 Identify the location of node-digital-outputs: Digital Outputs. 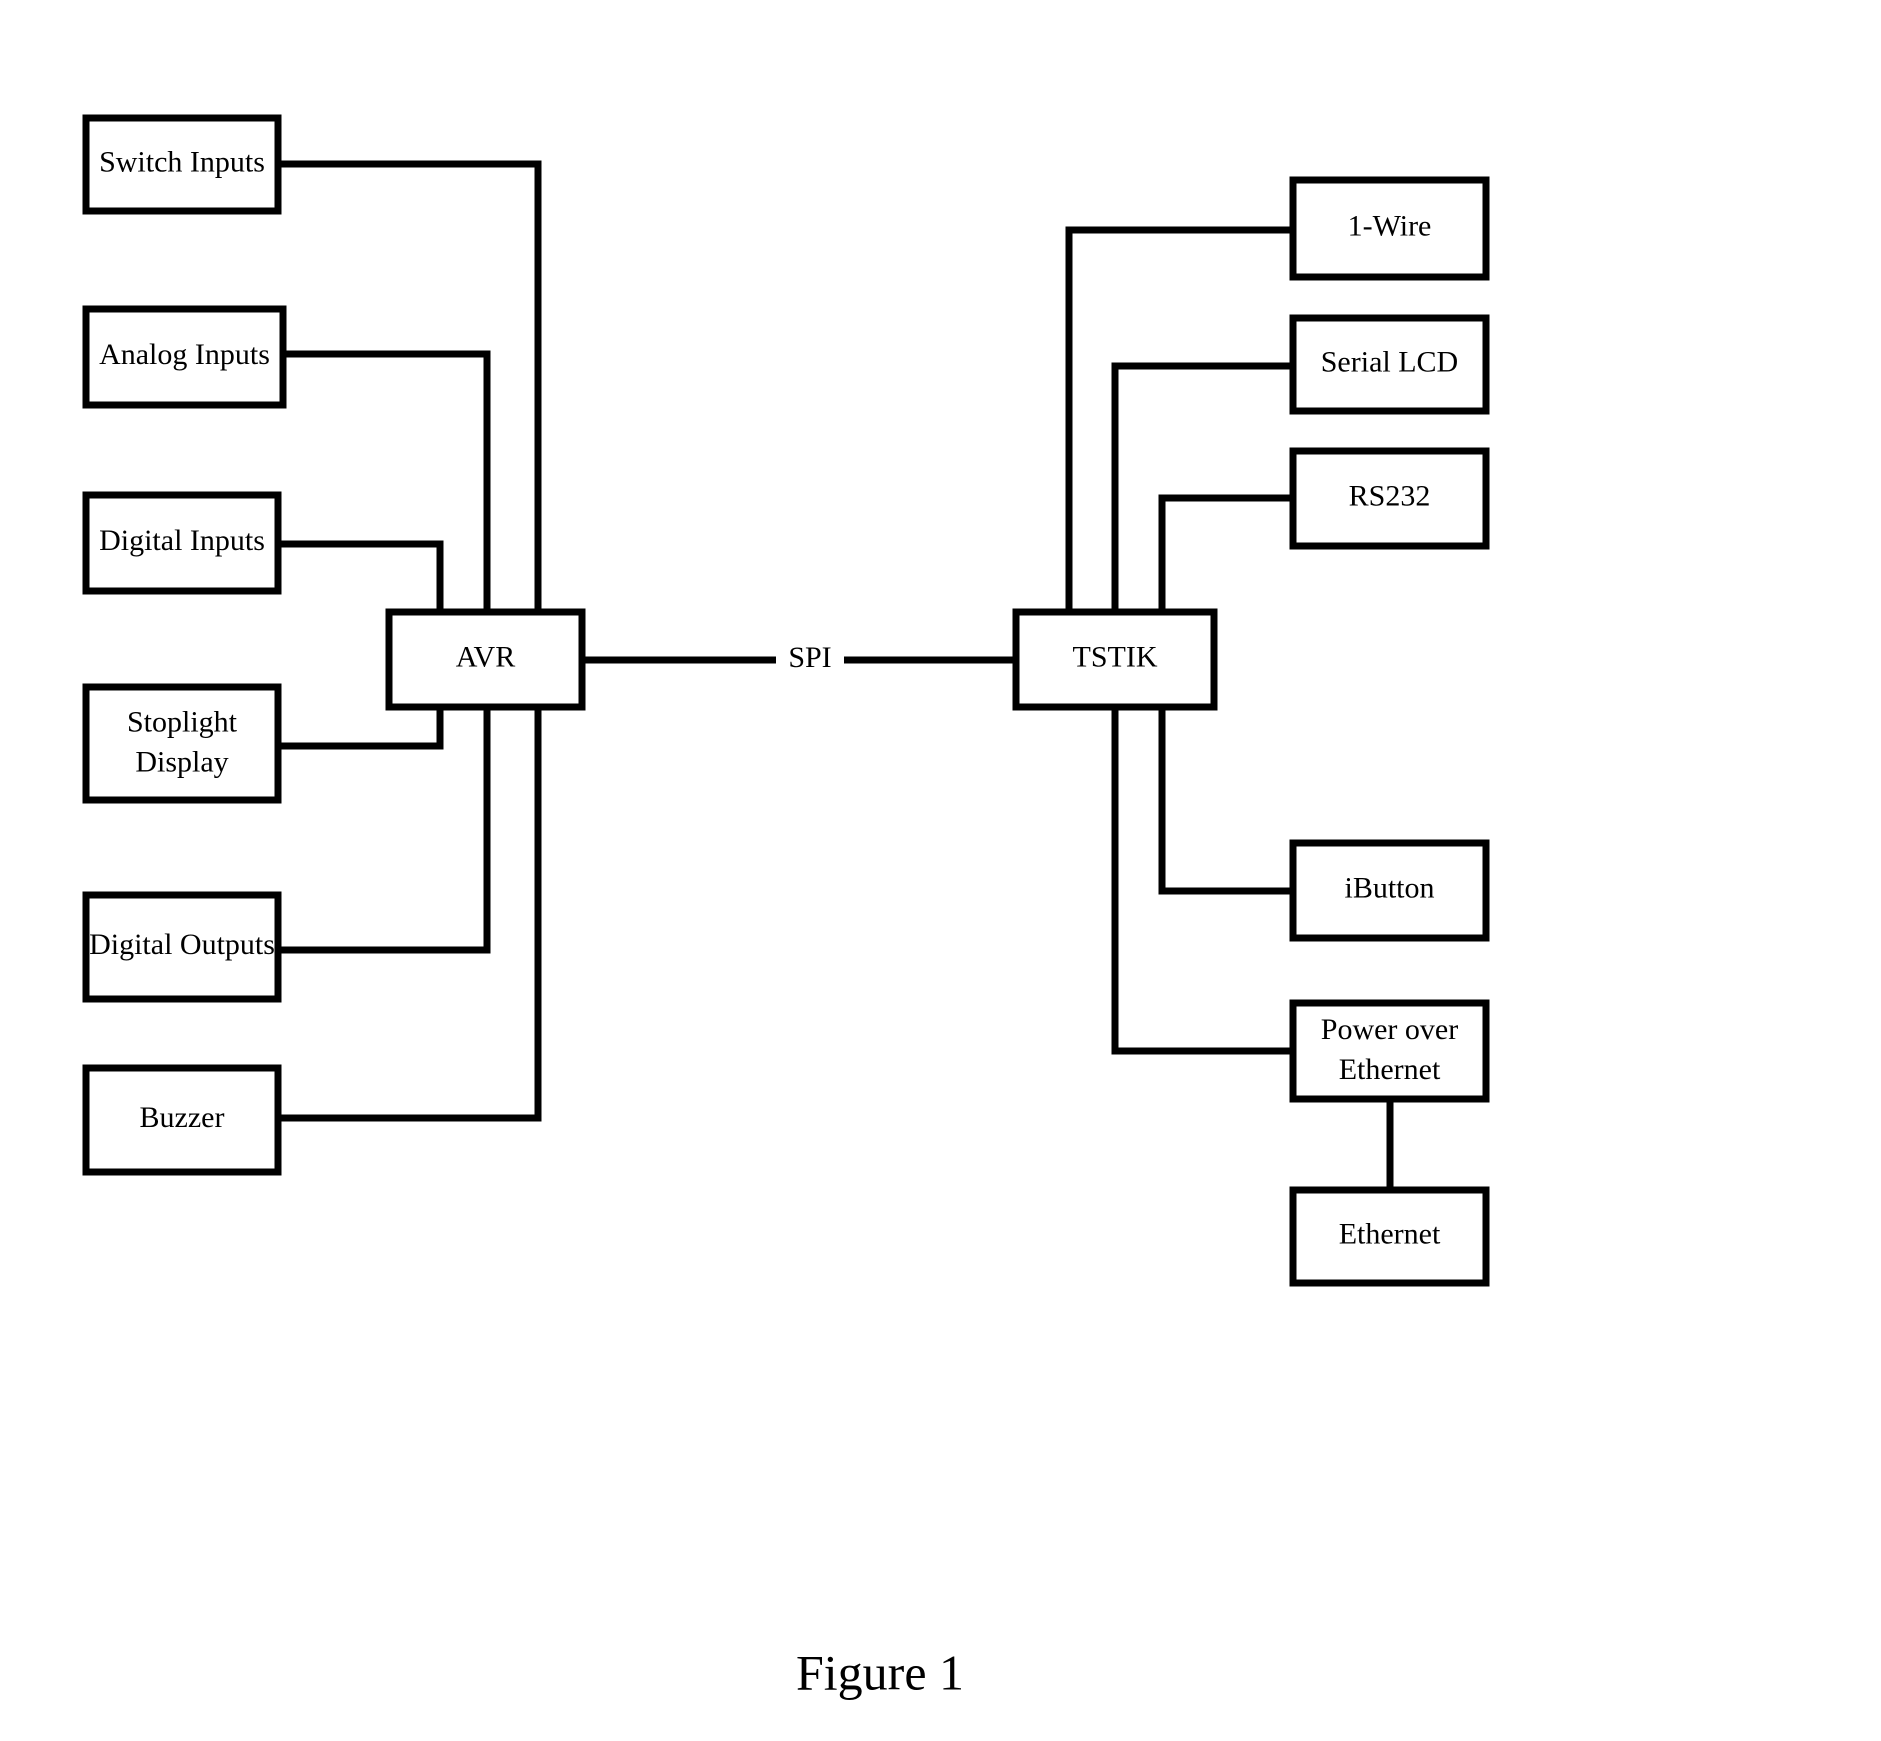
(182, 947).